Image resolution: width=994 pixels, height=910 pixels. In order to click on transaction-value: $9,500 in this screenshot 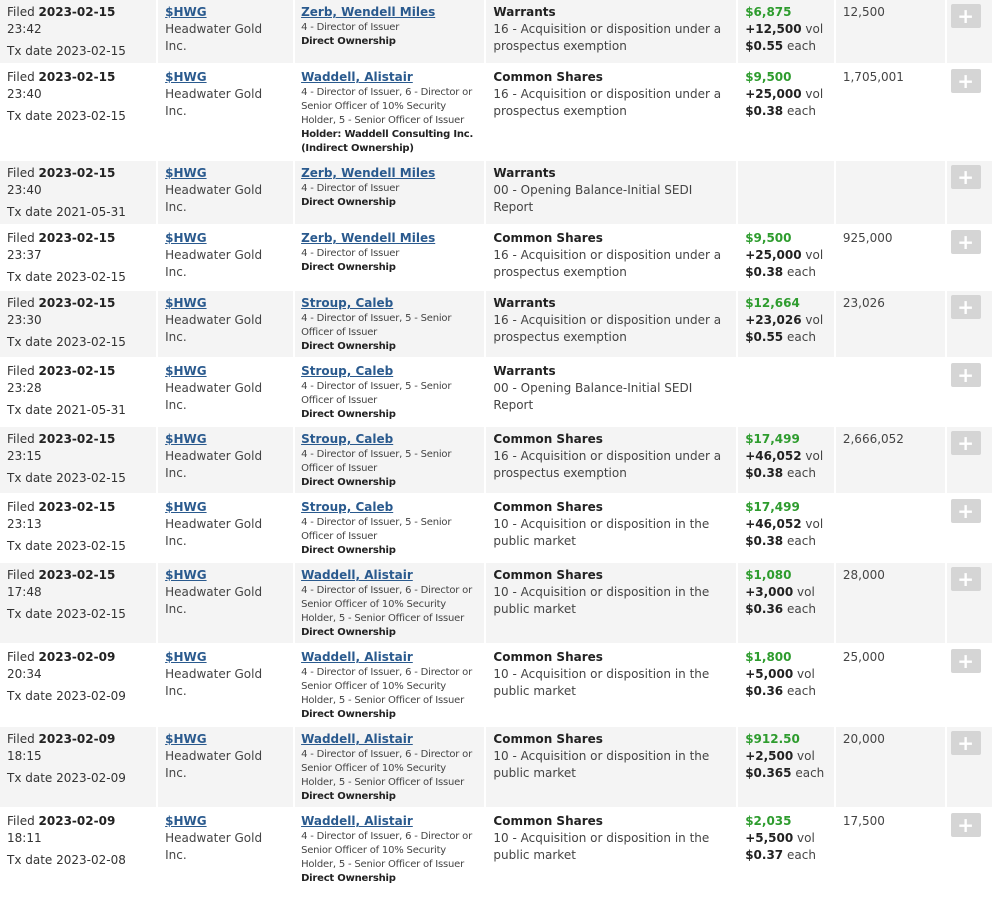, I will do `click(768, 77)`.